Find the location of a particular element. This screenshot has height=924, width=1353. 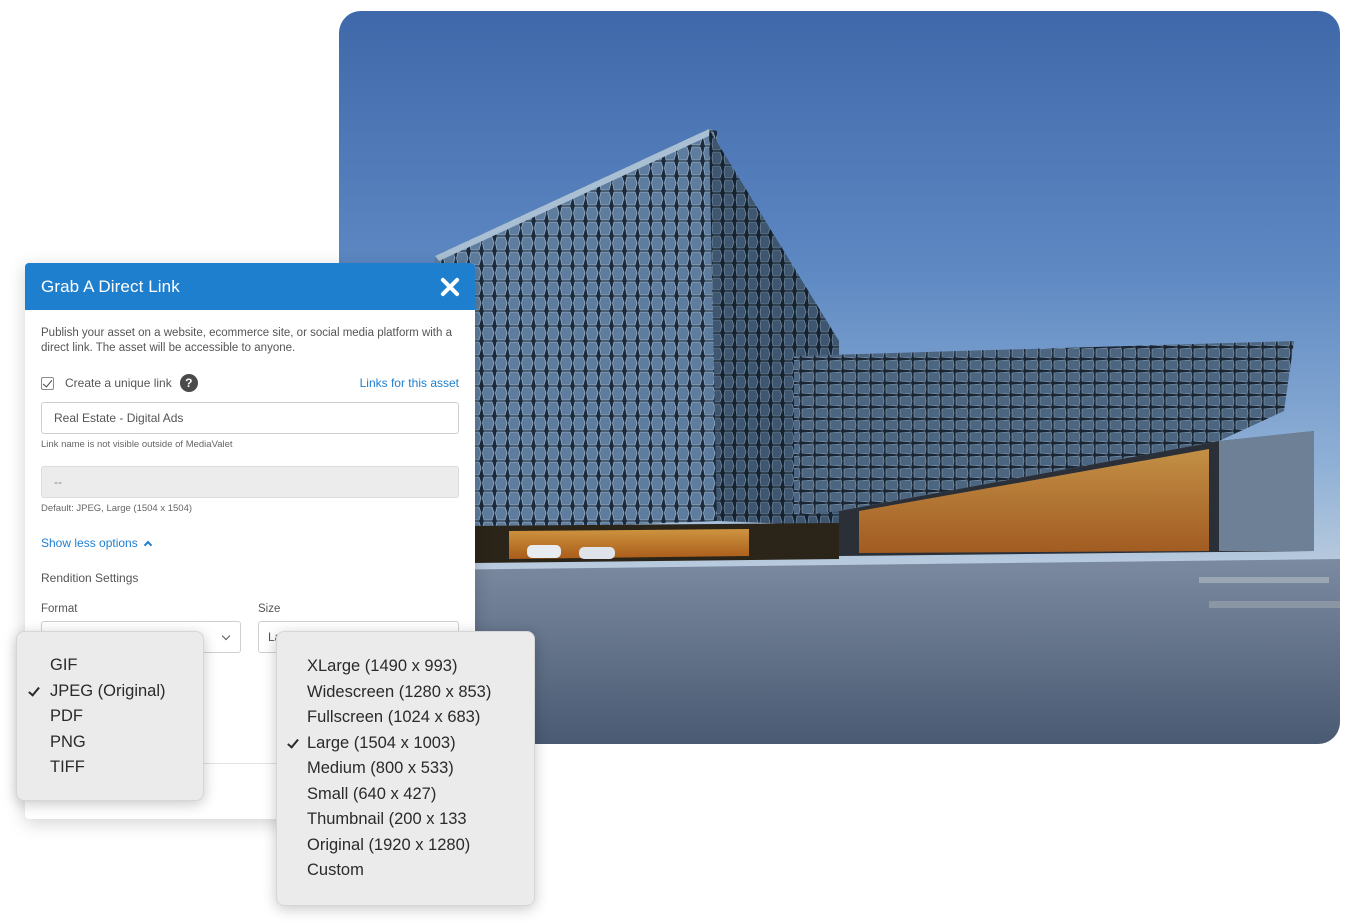

size-option-custom: Custom is located at coordinates (405, 871).